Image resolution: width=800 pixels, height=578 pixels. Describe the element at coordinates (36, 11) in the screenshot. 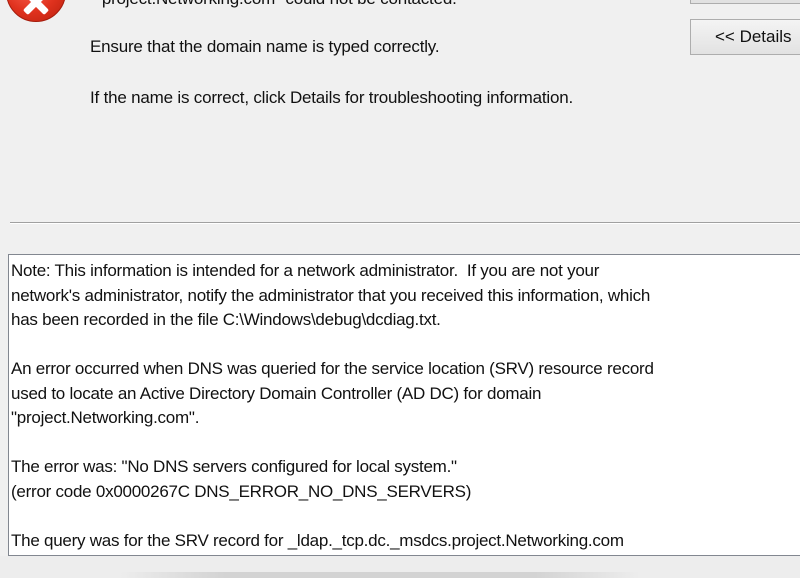

I see `error-icon` at that location.